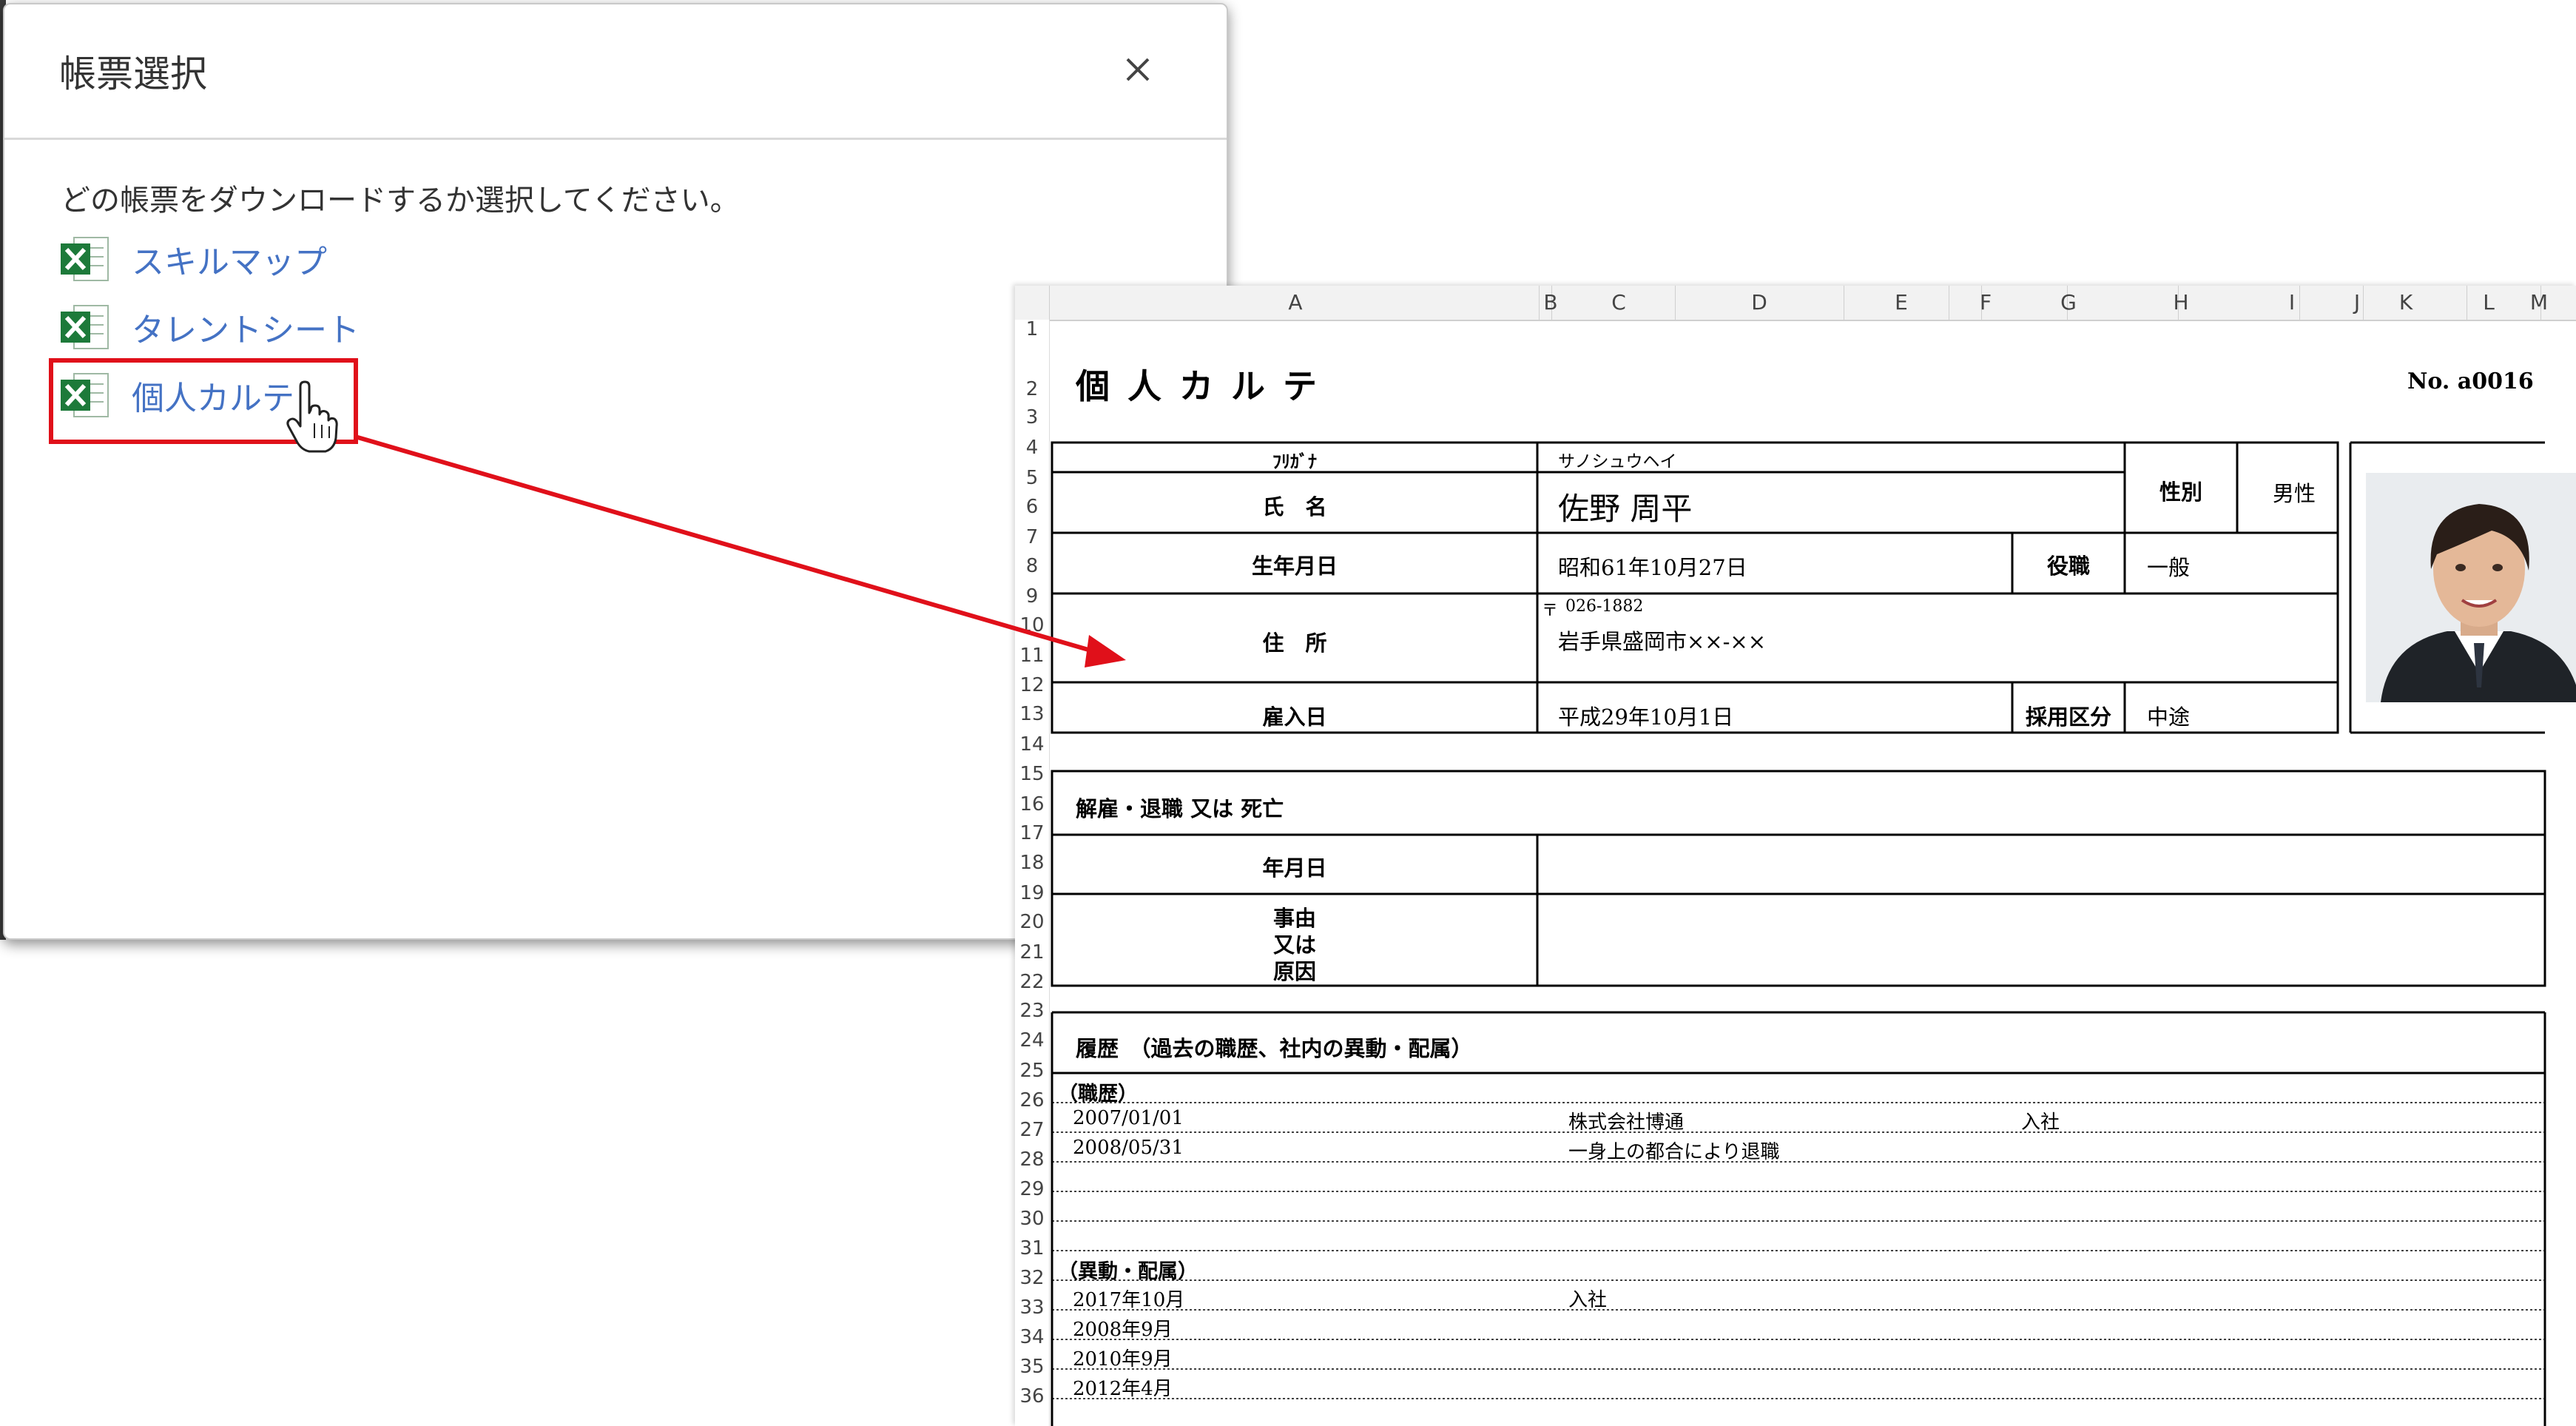  I want to click on dismissal-date-label: 年月日, so click(1294, 868).